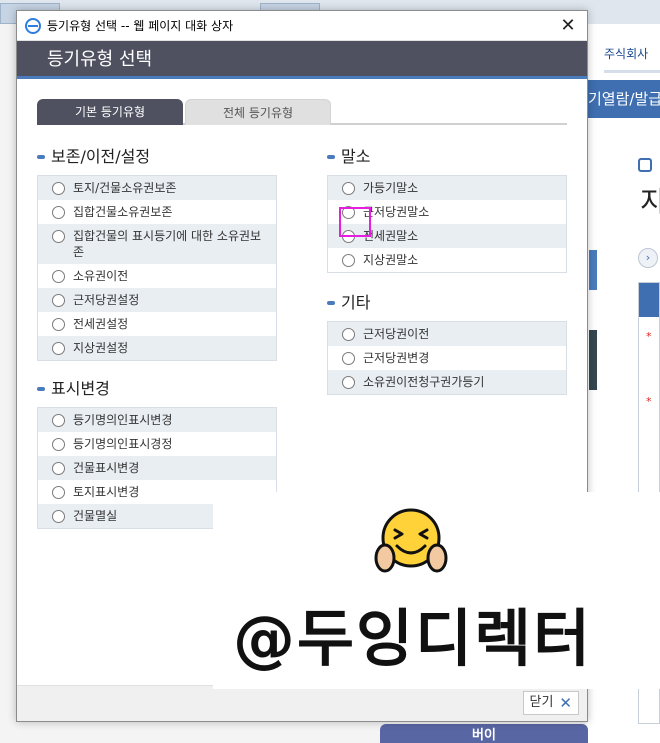  I want to click on option-item: 소유권이전청구권가등기, so click(447, 382).